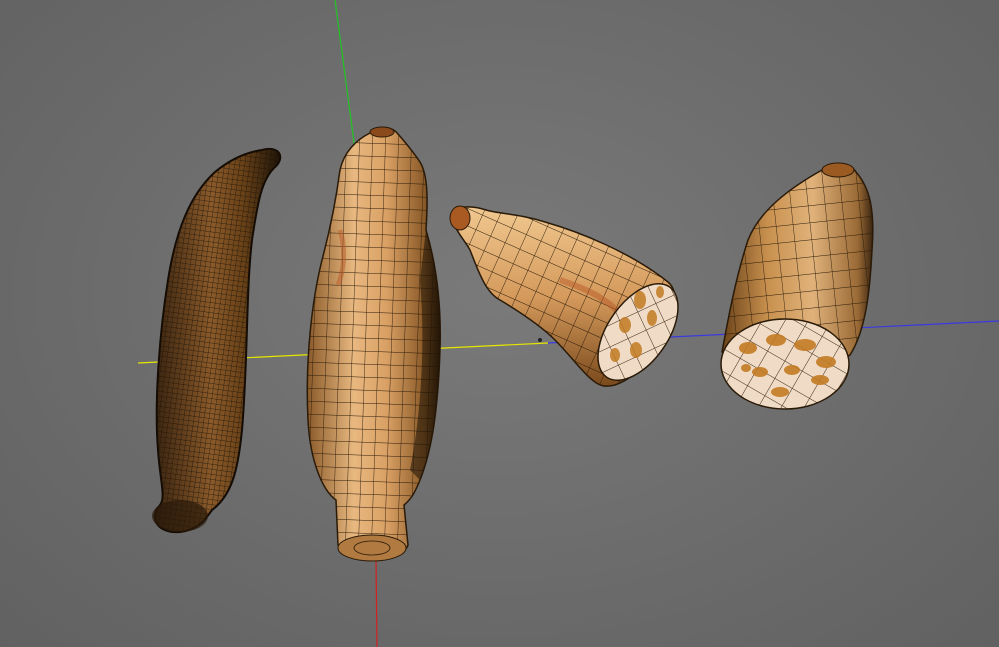  Describe the element at coordinates (374, 344) in the screenshot. I see `lotus-root-whole-standing` at that location.